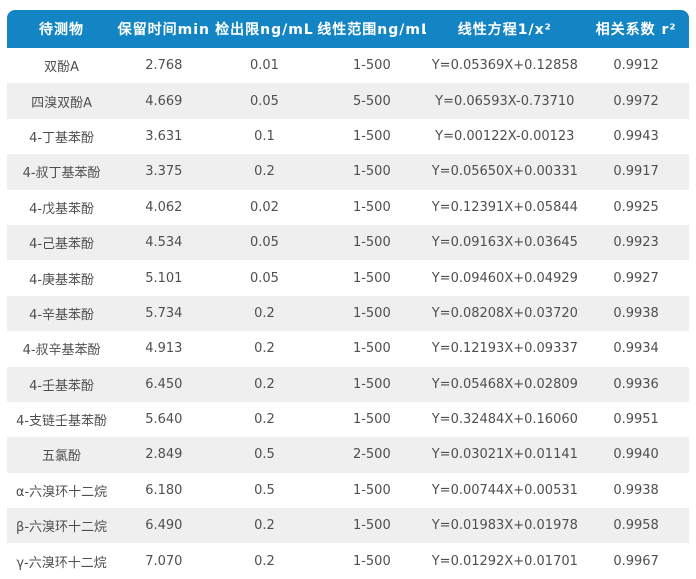  What do you see at coordinates (348, 455) in the screenshot?
I see `table-row: 五氯酚 2.849 0.5 2-500 Y=0.03021X+0.01141 0.9940` at bounding box center [348, 455].